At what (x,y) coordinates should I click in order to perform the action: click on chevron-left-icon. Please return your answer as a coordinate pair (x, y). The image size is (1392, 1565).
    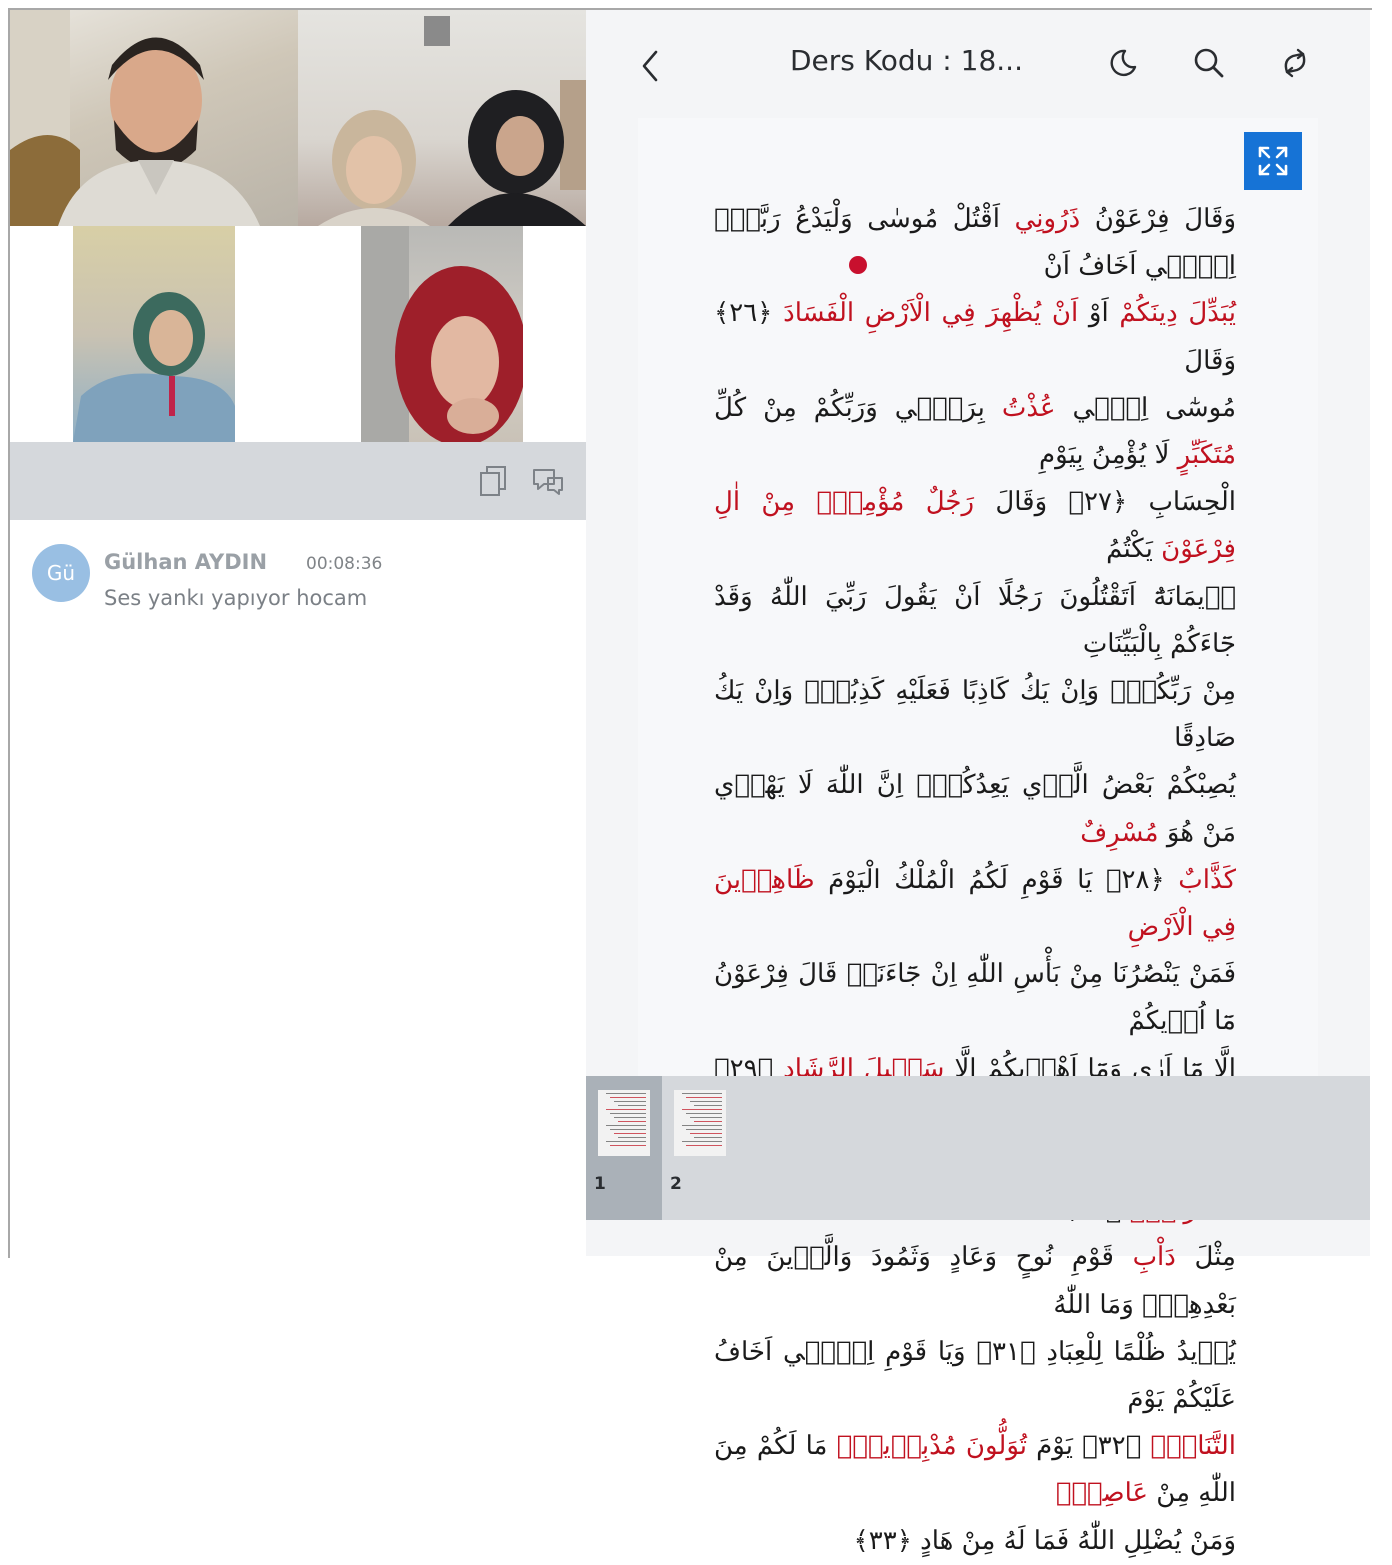
    Looking at the image, I should click on (651, 66).